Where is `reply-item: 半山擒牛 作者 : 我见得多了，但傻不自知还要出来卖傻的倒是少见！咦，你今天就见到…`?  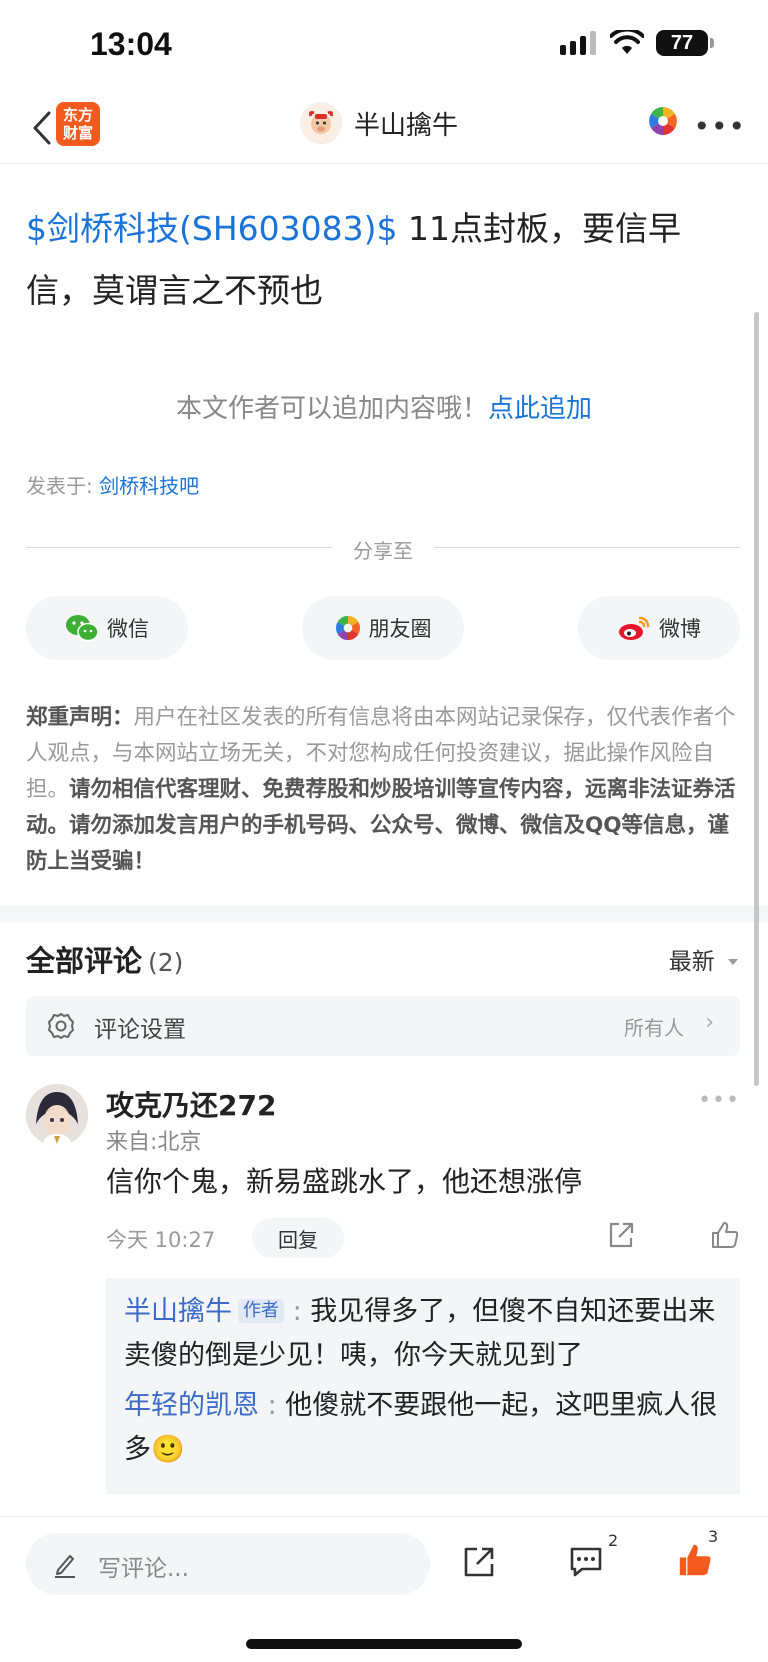 reply-item: 半山擒牛 作者 : 我见得多了，但傻不自知还要出来卖傻的倒是少见！咦，你今天就见到… is located at coordinates (423, 1334).